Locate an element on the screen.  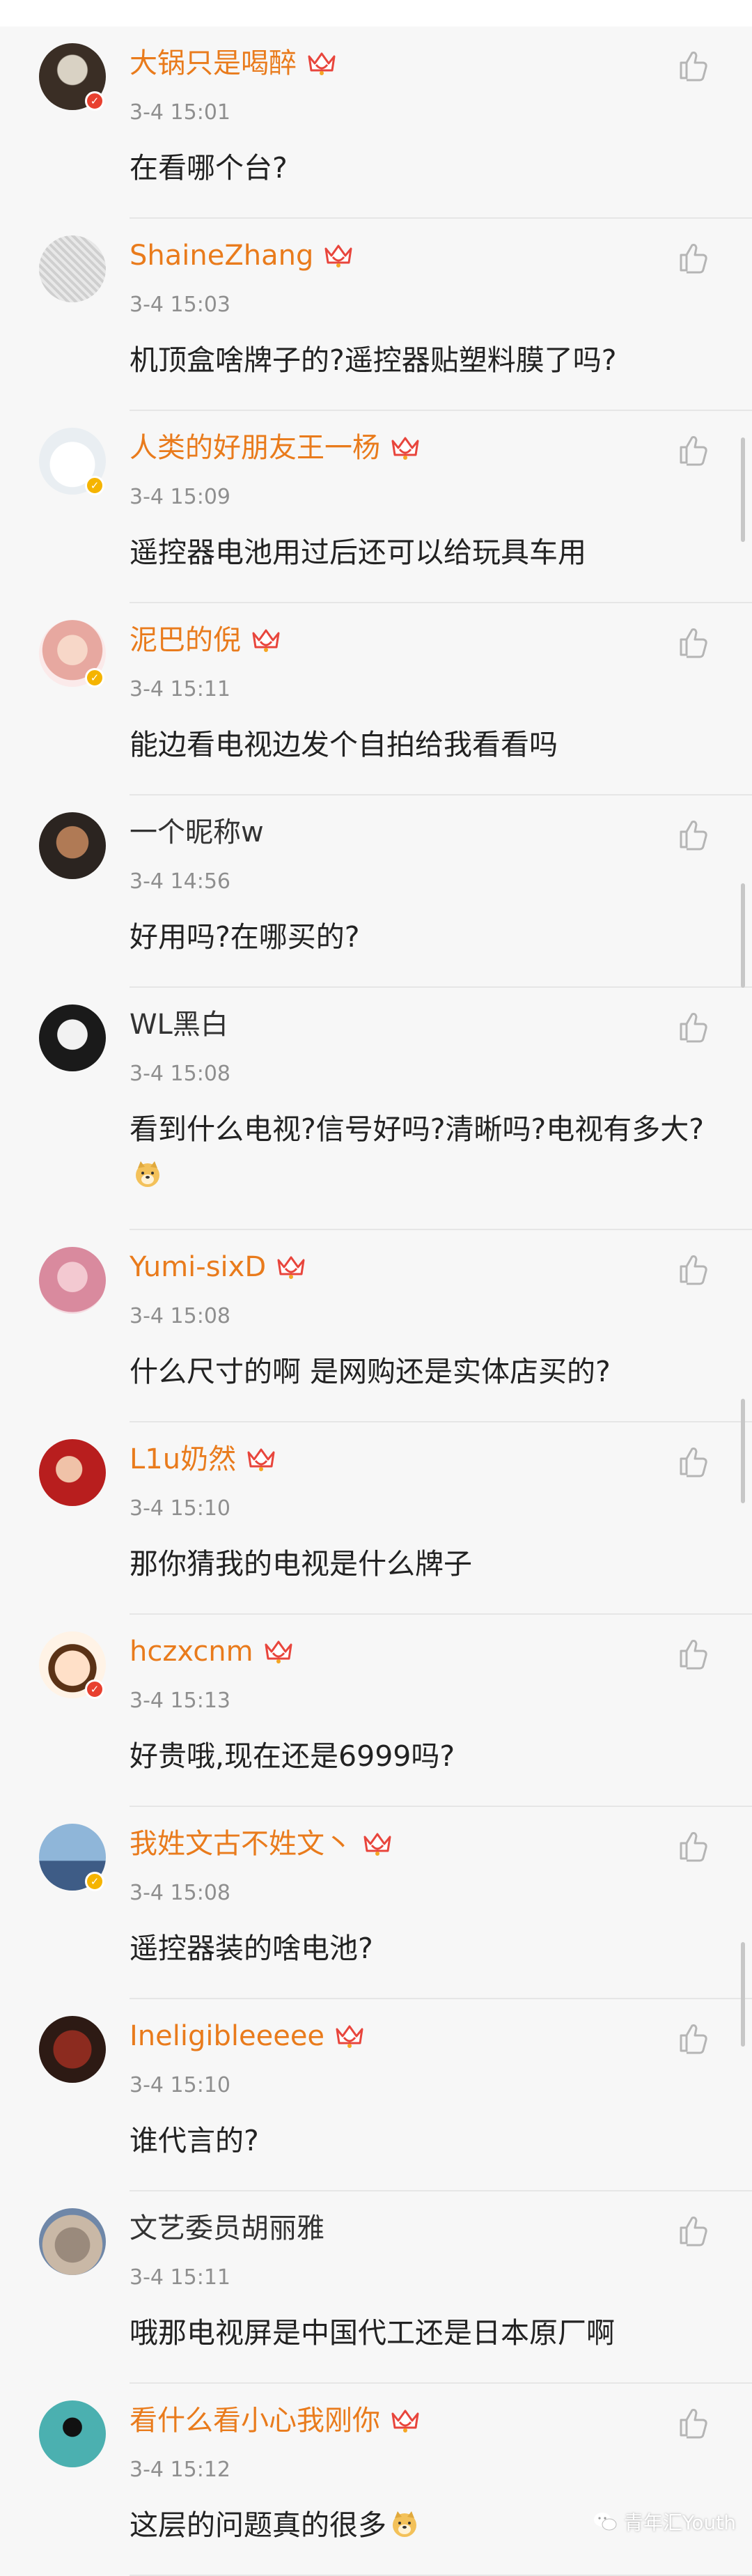
comment-item: Yumi-sixD 3-4 15:08 什么尺寸的啊 是网购还是实体店买的? is located at coordinates (376, 1326).